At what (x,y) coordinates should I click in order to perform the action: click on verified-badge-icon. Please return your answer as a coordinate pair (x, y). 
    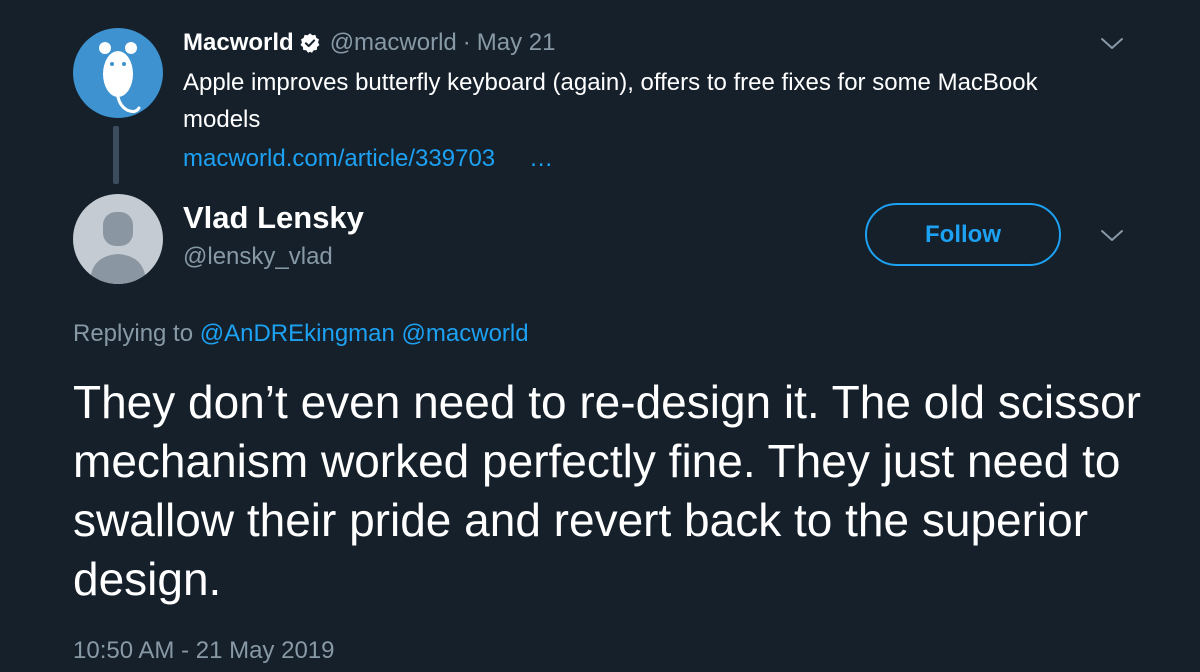
    Looking at the image, I should click on (310, 43).